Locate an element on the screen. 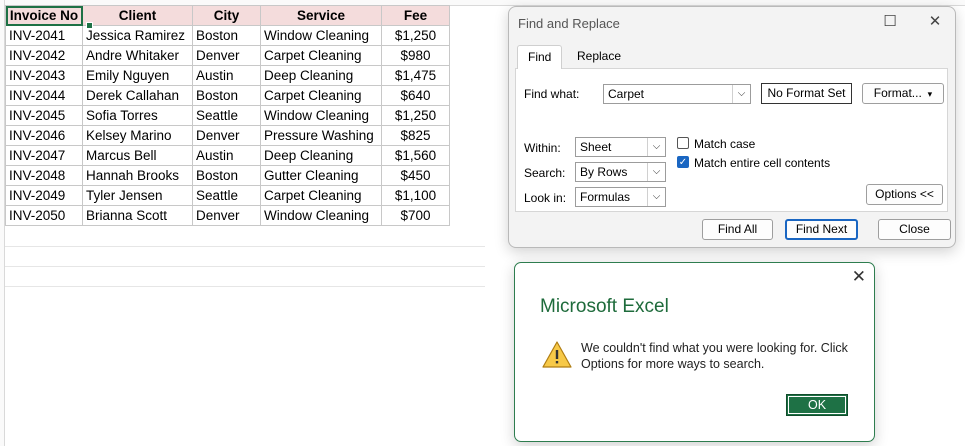 The image size is (965, 446). table-cell: Derek Callahan is located at coordinates (137, 95).